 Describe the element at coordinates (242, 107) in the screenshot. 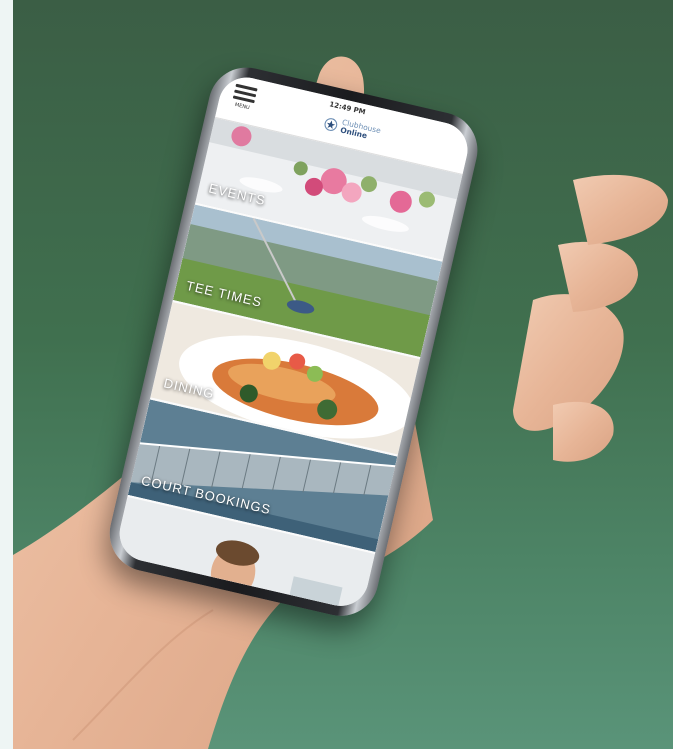

I see `menu-label: MENU` at that location.